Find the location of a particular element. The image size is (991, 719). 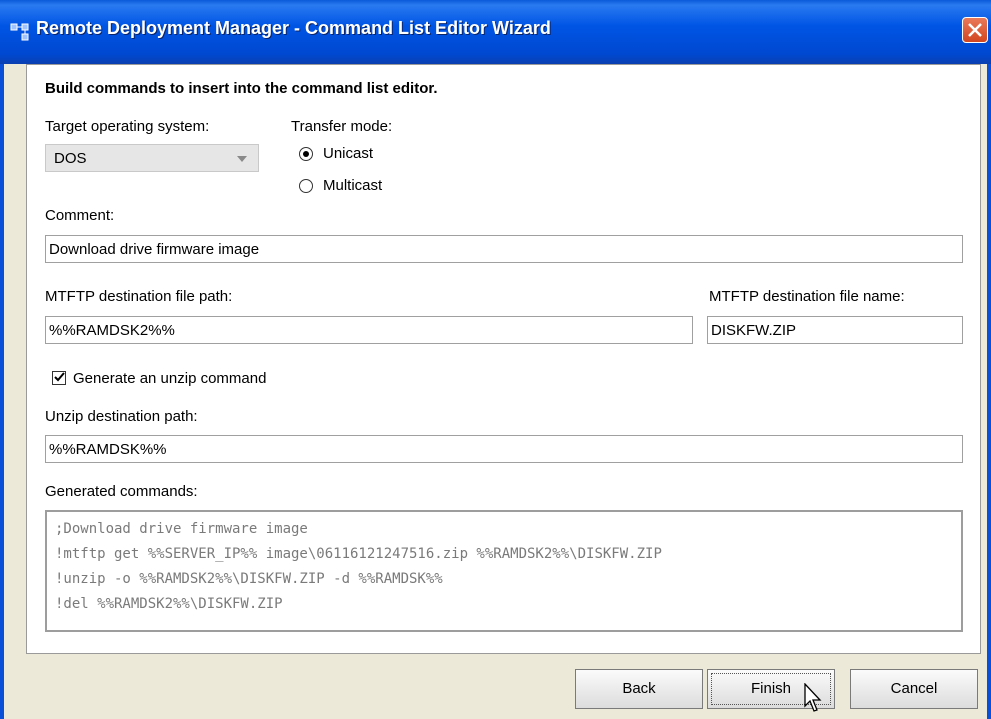

unzip-path-label: Unzip destination path: is located at coordinates (121, 416).